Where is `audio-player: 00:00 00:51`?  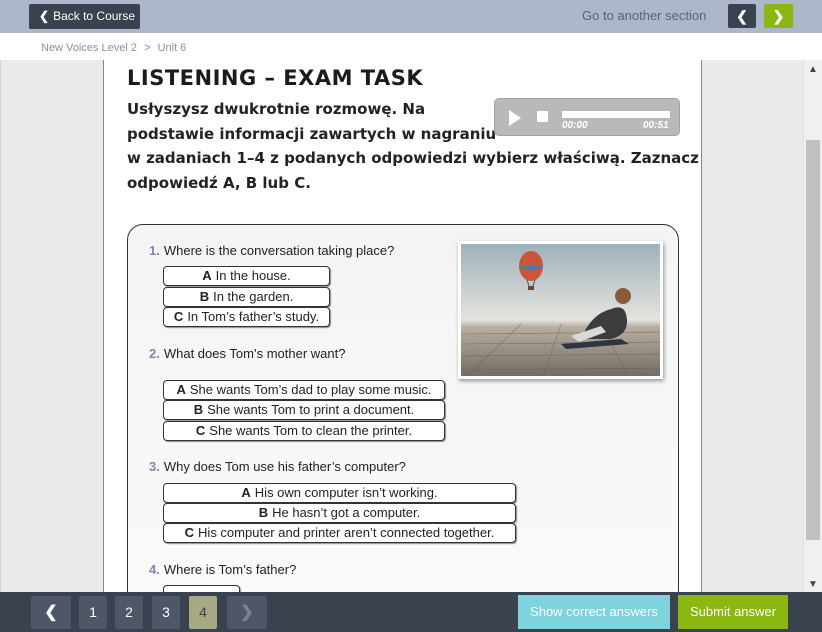 audio-player: 00:00 00:51 is located at coordinates (587, 117).